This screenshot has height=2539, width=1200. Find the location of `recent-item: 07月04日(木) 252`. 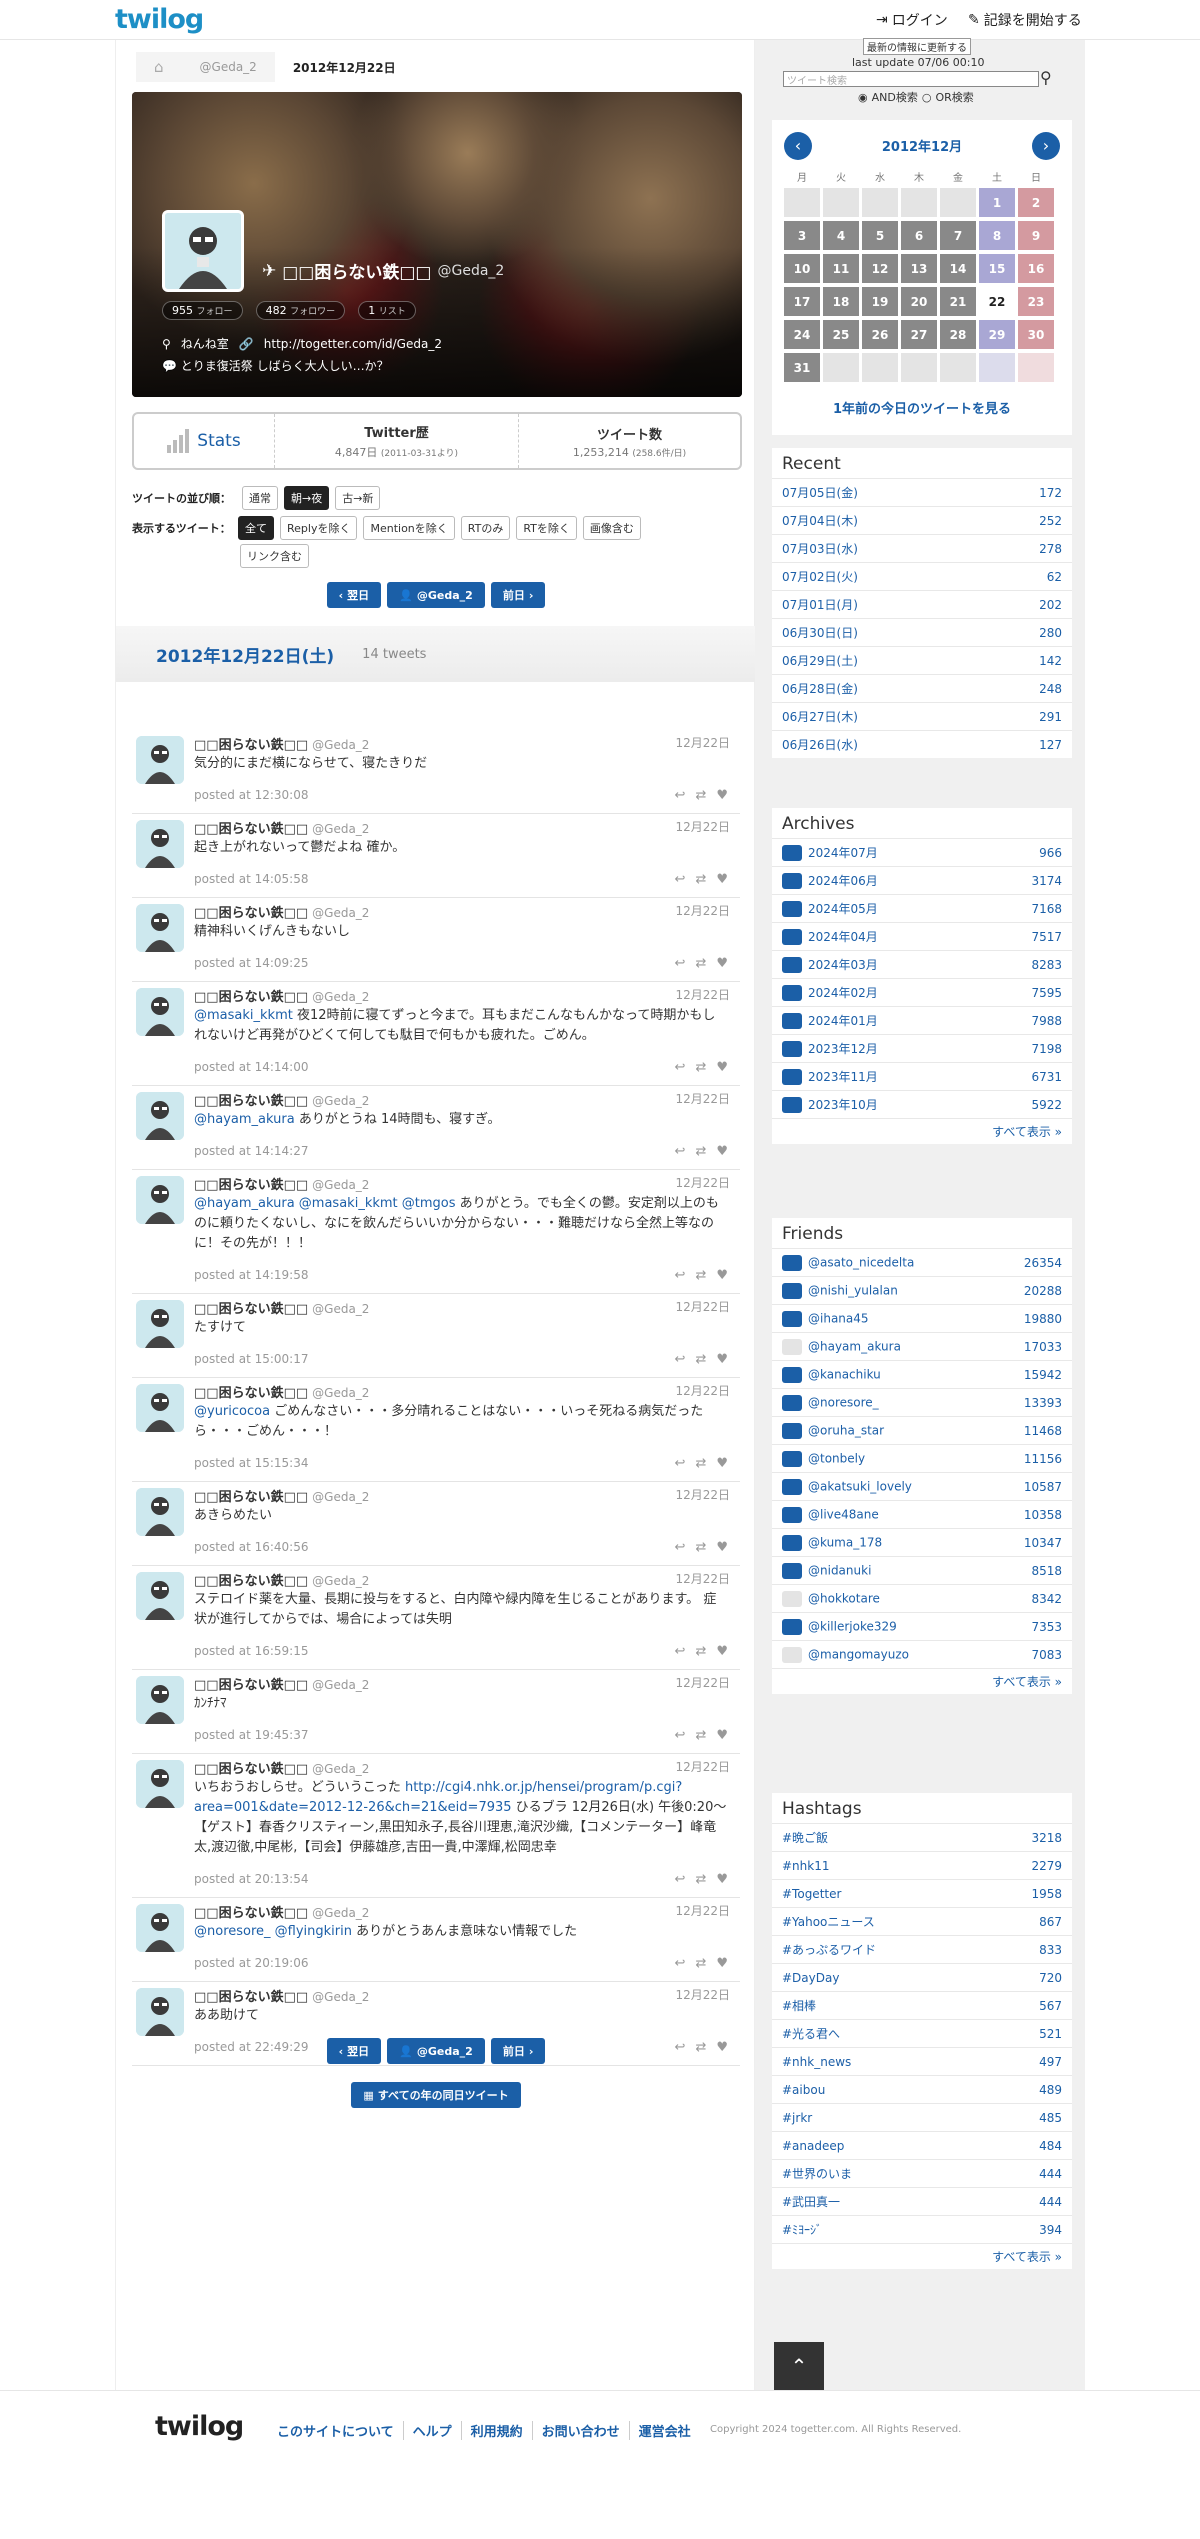

recent-item: 07月04日(木) 252 is located at coordinates (922, 520).